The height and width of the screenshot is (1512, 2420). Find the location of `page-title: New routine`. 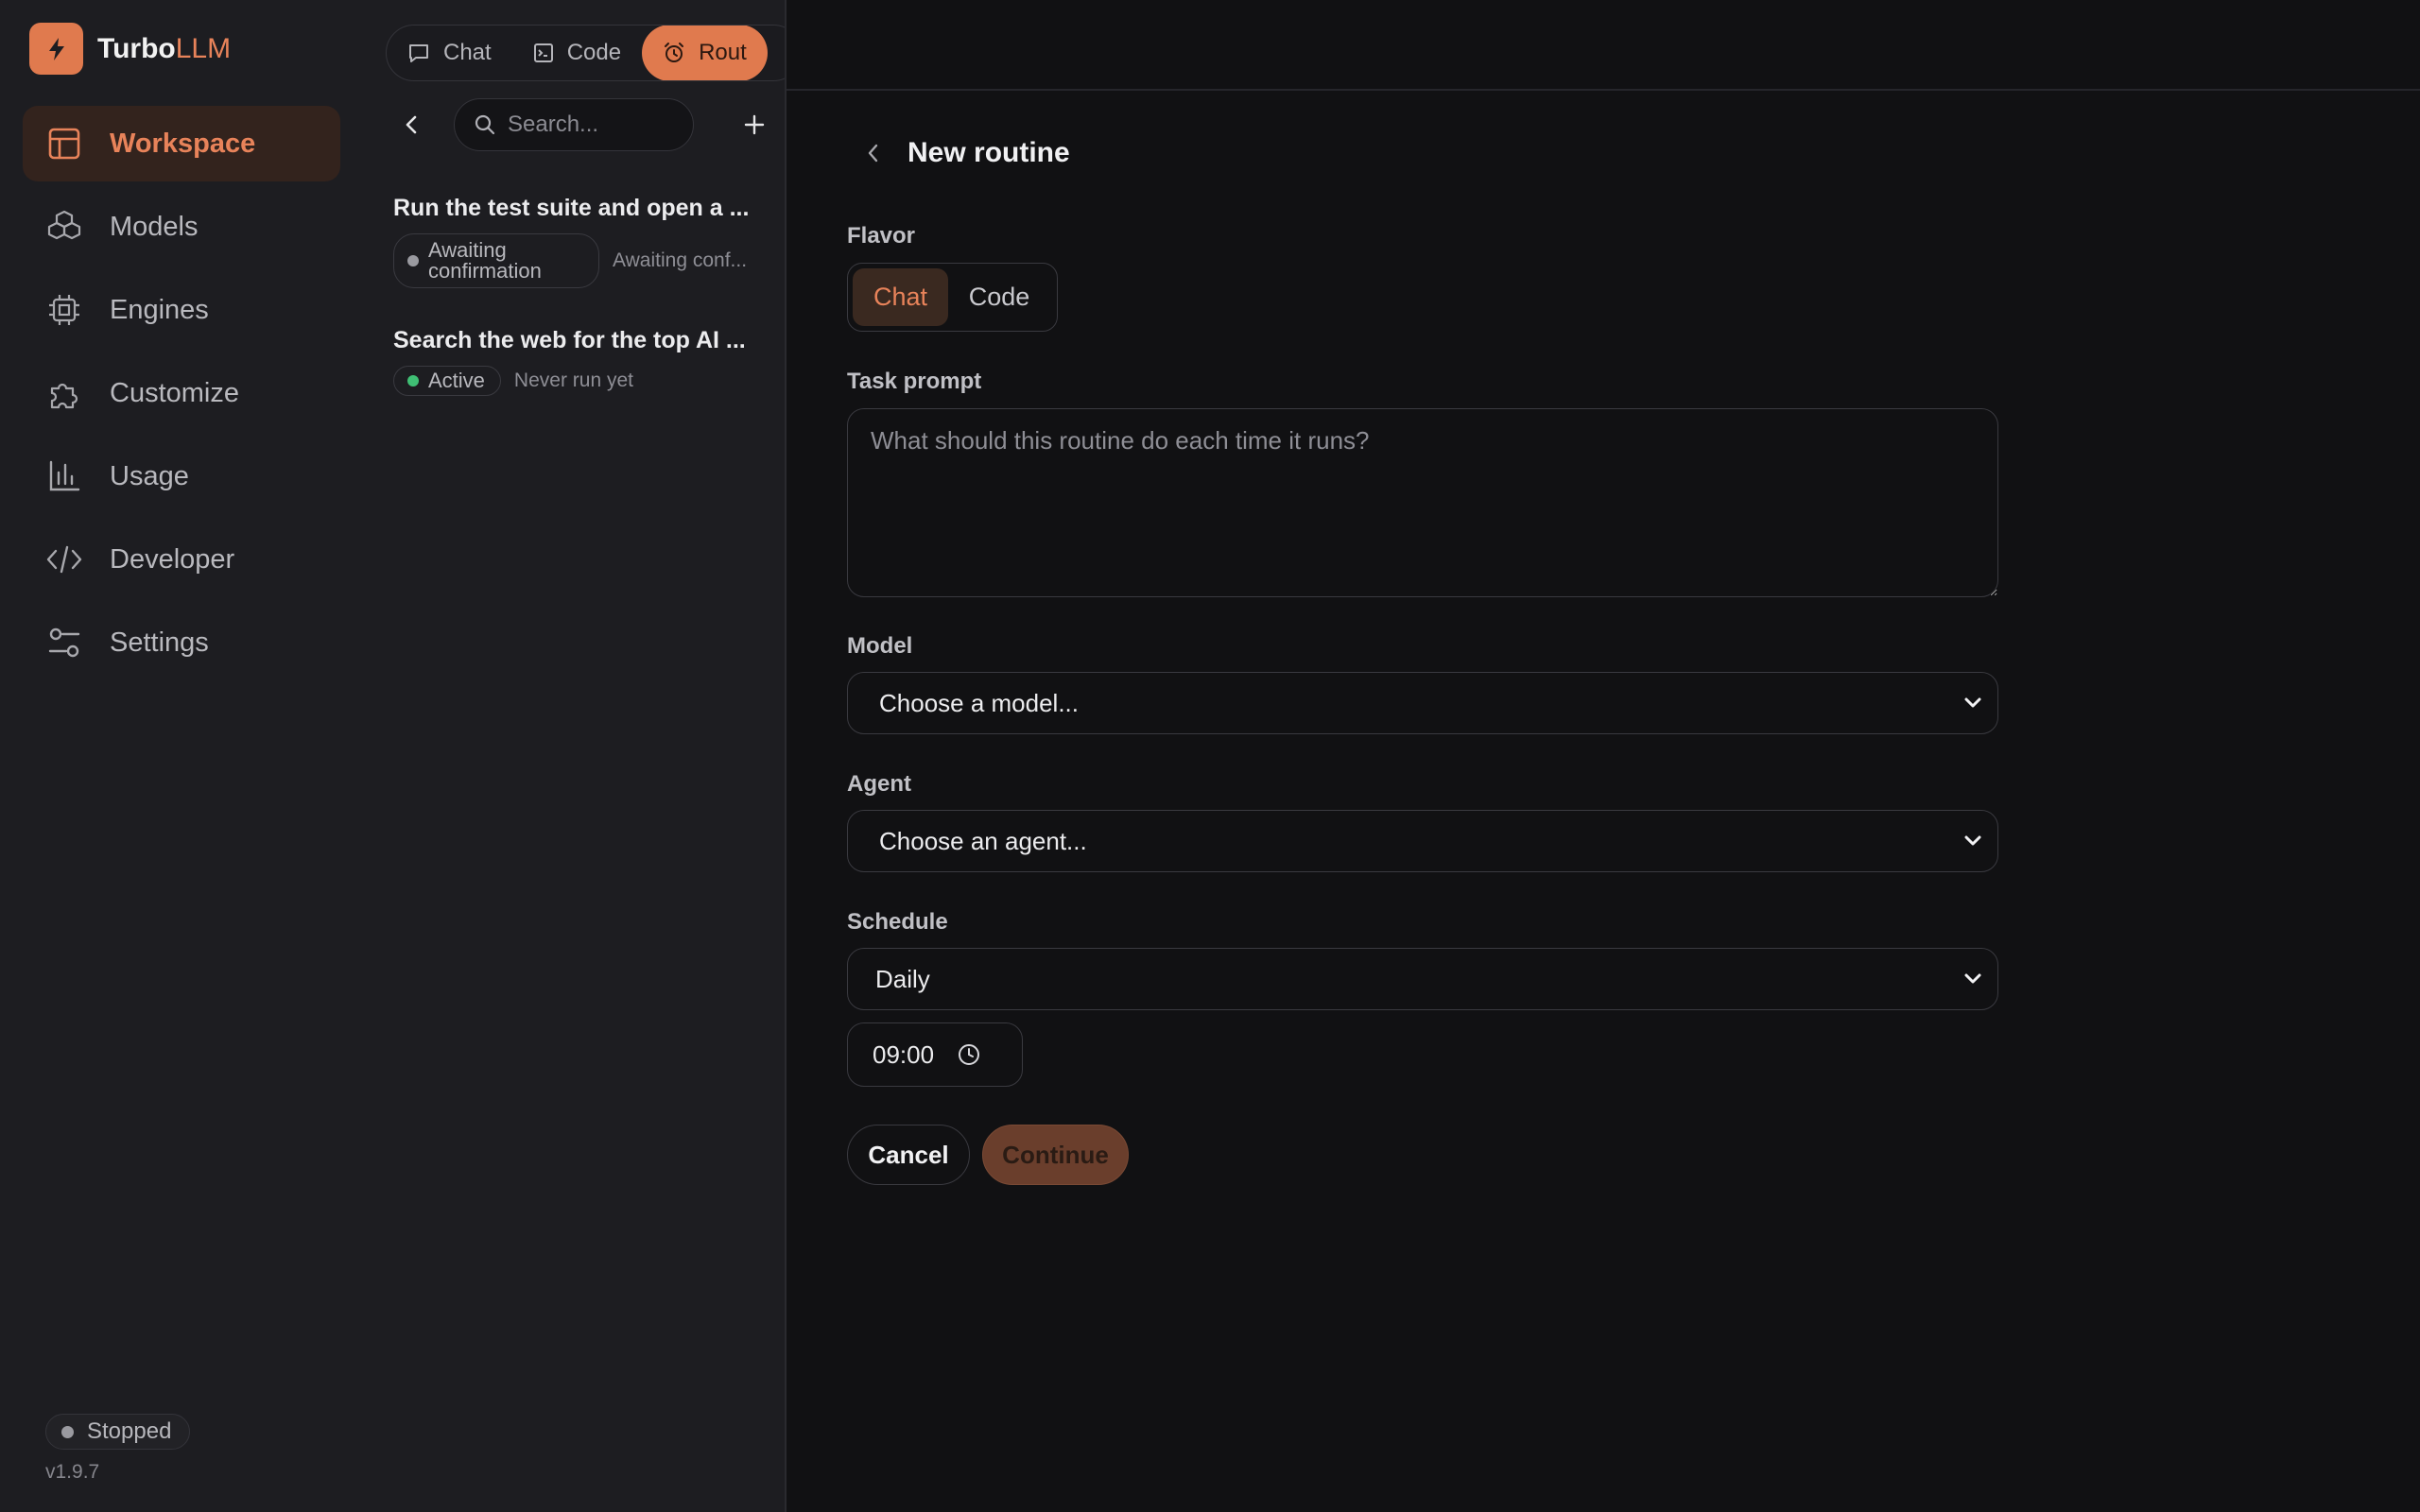

page-title: New routine is located at coordinates (989, 152).